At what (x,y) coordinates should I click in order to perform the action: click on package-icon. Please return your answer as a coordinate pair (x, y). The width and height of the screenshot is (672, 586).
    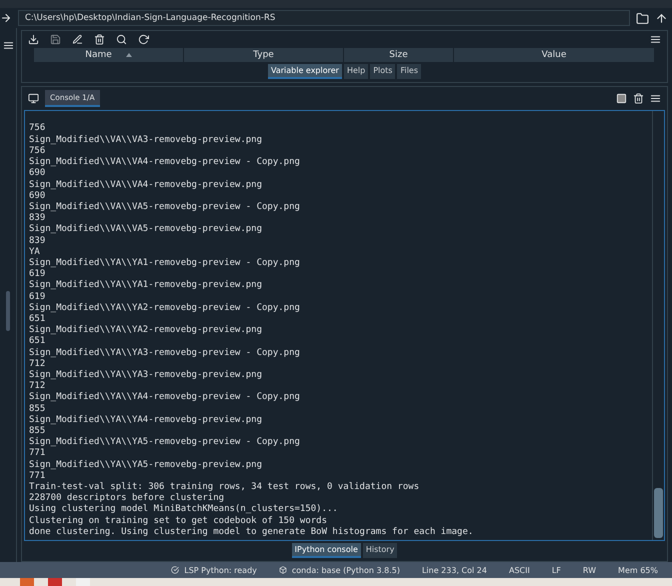
    Looking at the image, I should click on (282, 570).